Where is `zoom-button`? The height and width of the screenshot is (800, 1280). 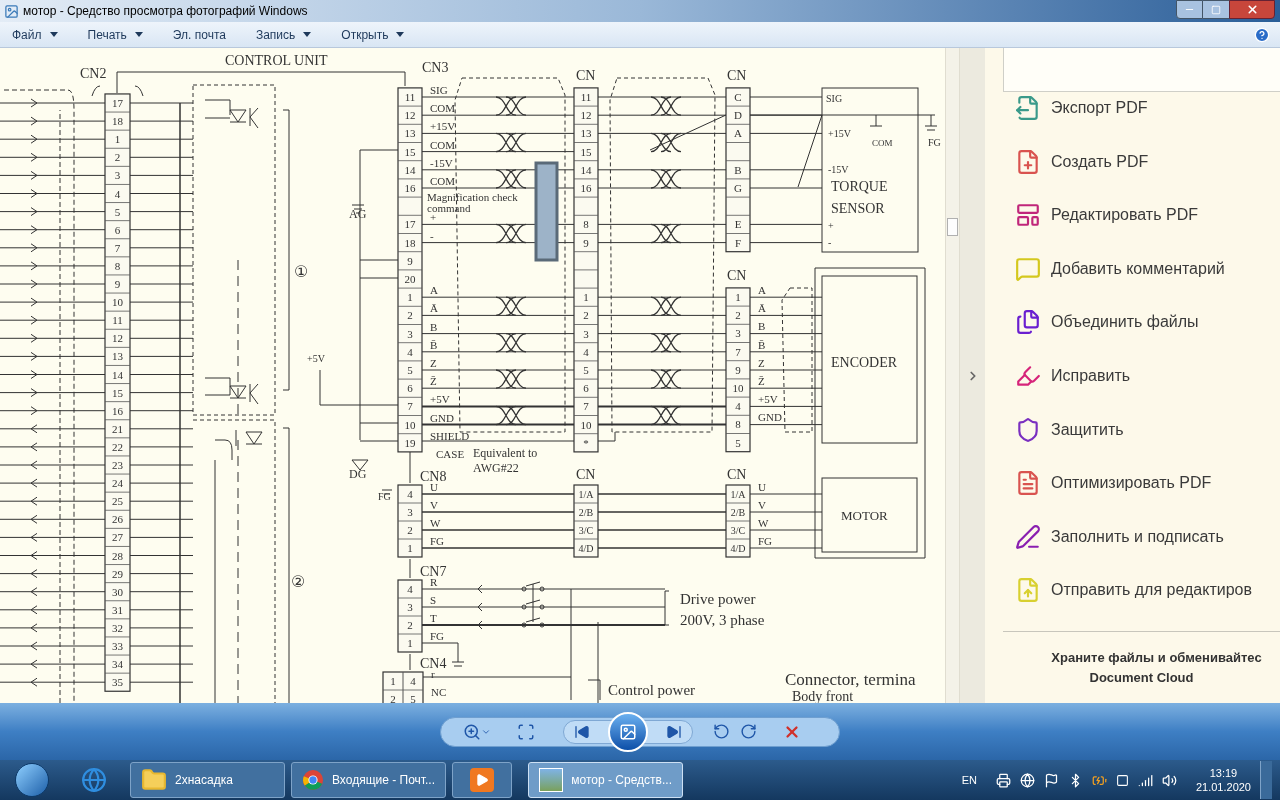
zoom-button is located at coordinates (477, 731).